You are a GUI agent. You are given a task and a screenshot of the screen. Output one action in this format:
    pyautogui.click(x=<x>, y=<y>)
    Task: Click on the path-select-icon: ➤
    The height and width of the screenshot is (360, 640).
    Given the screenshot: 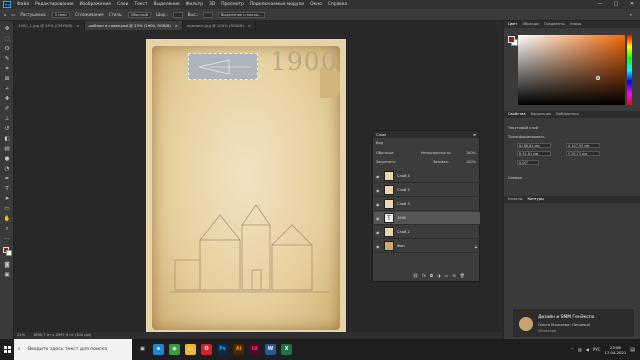 What is the action you would take?
    pyautogui.click(x=7, y=199)
    